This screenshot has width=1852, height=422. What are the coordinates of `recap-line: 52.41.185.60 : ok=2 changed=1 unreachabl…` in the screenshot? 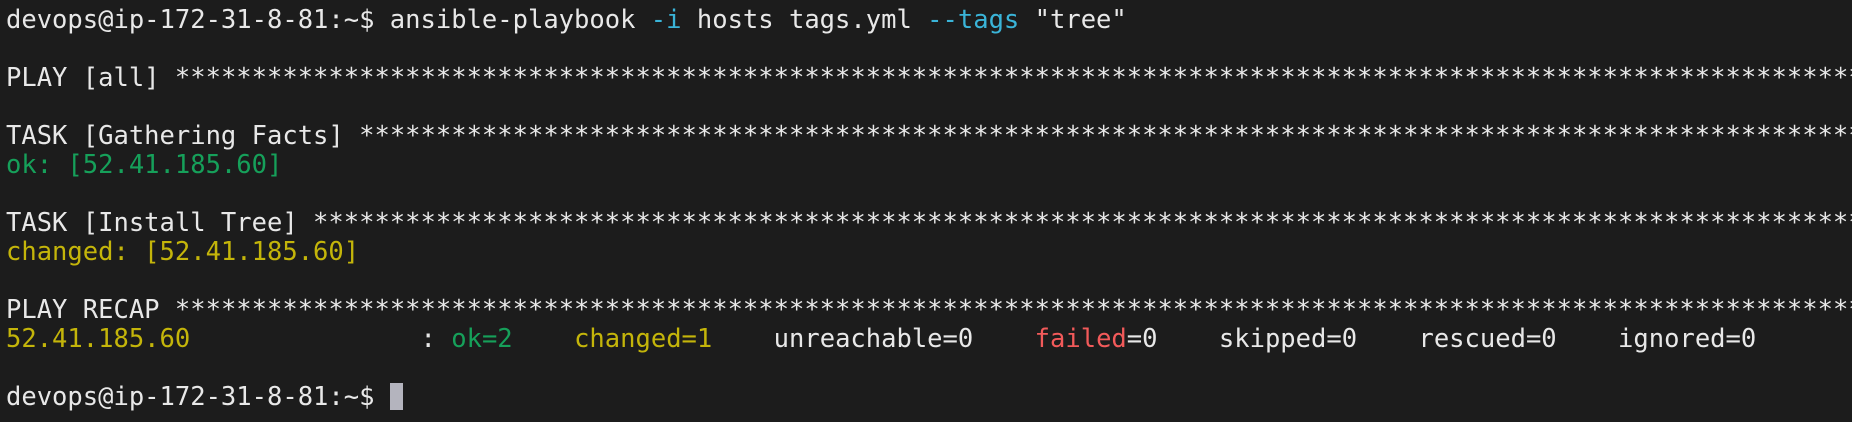 It's located at (929, 339).